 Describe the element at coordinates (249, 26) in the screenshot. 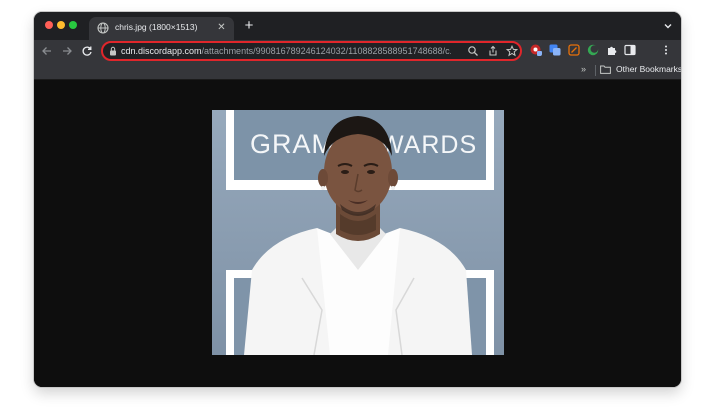

I see `new-tab-button: +` at that location.